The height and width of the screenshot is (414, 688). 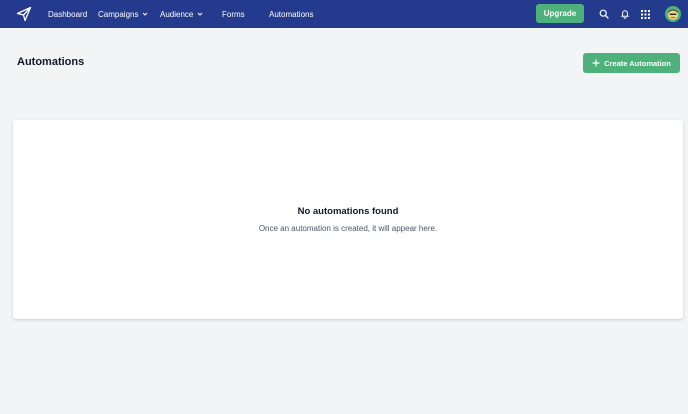 What do you see at coordinates (637, 63) in the screenshot?
I see `create-automation-label: Create Automation` at bounding box center [637, 63].